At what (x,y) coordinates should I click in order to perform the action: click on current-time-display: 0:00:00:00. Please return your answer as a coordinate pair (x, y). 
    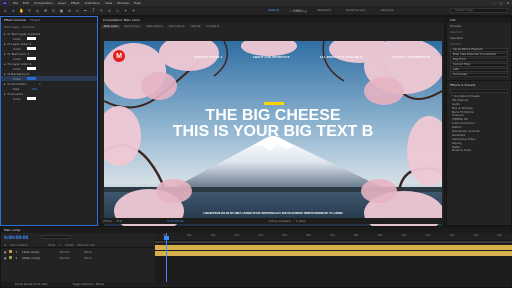
    Looking at the image, I should click on (175, 221).